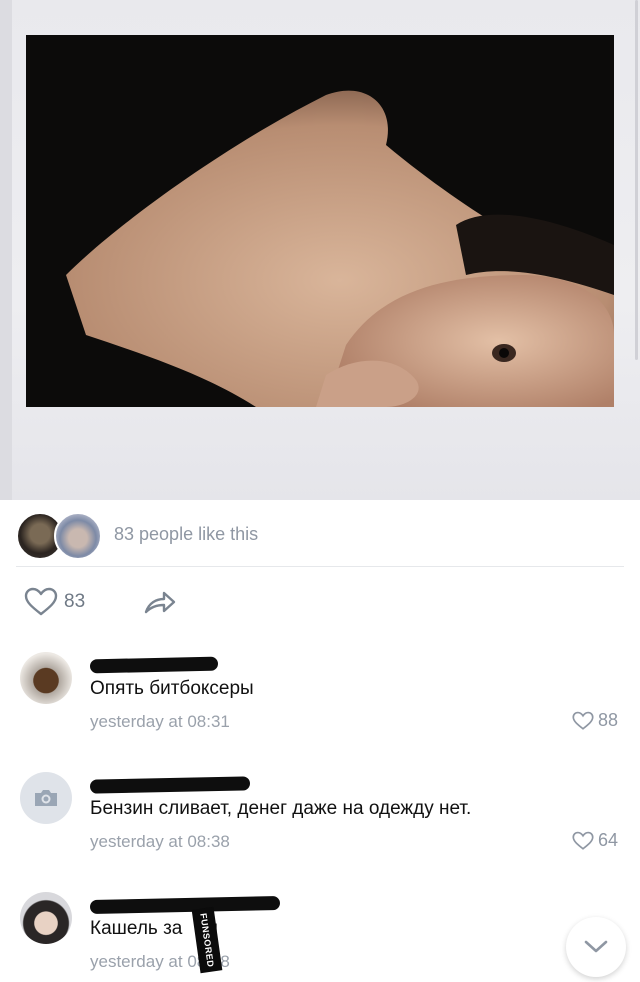 The height and width of the screenshot is (982, 640). I want to click on comment-time-part: yesterday at, so click(136, 961).